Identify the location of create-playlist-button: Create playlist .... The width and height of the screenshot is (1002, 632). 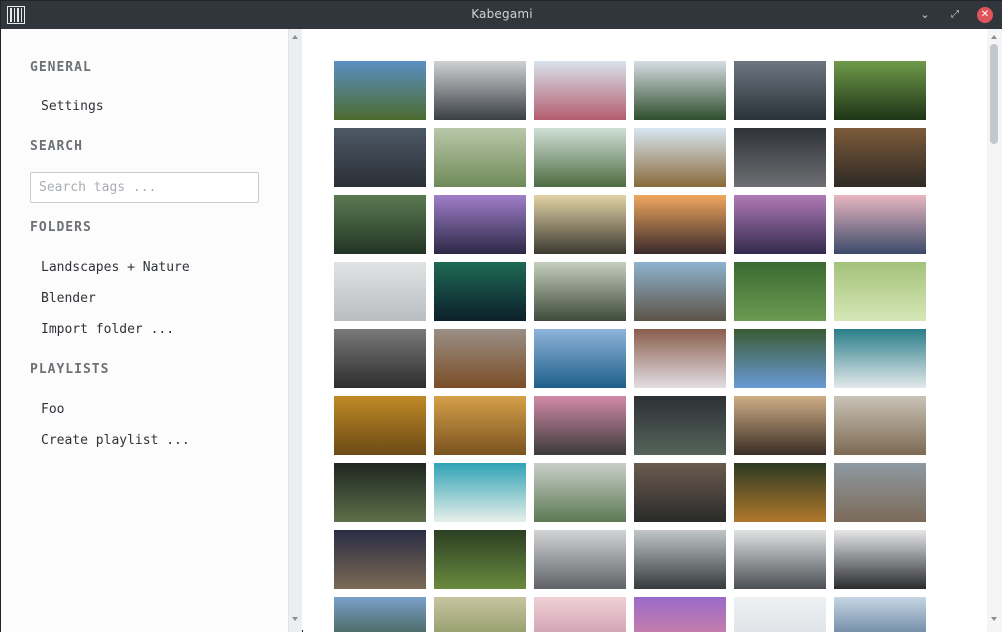
(115, 440).